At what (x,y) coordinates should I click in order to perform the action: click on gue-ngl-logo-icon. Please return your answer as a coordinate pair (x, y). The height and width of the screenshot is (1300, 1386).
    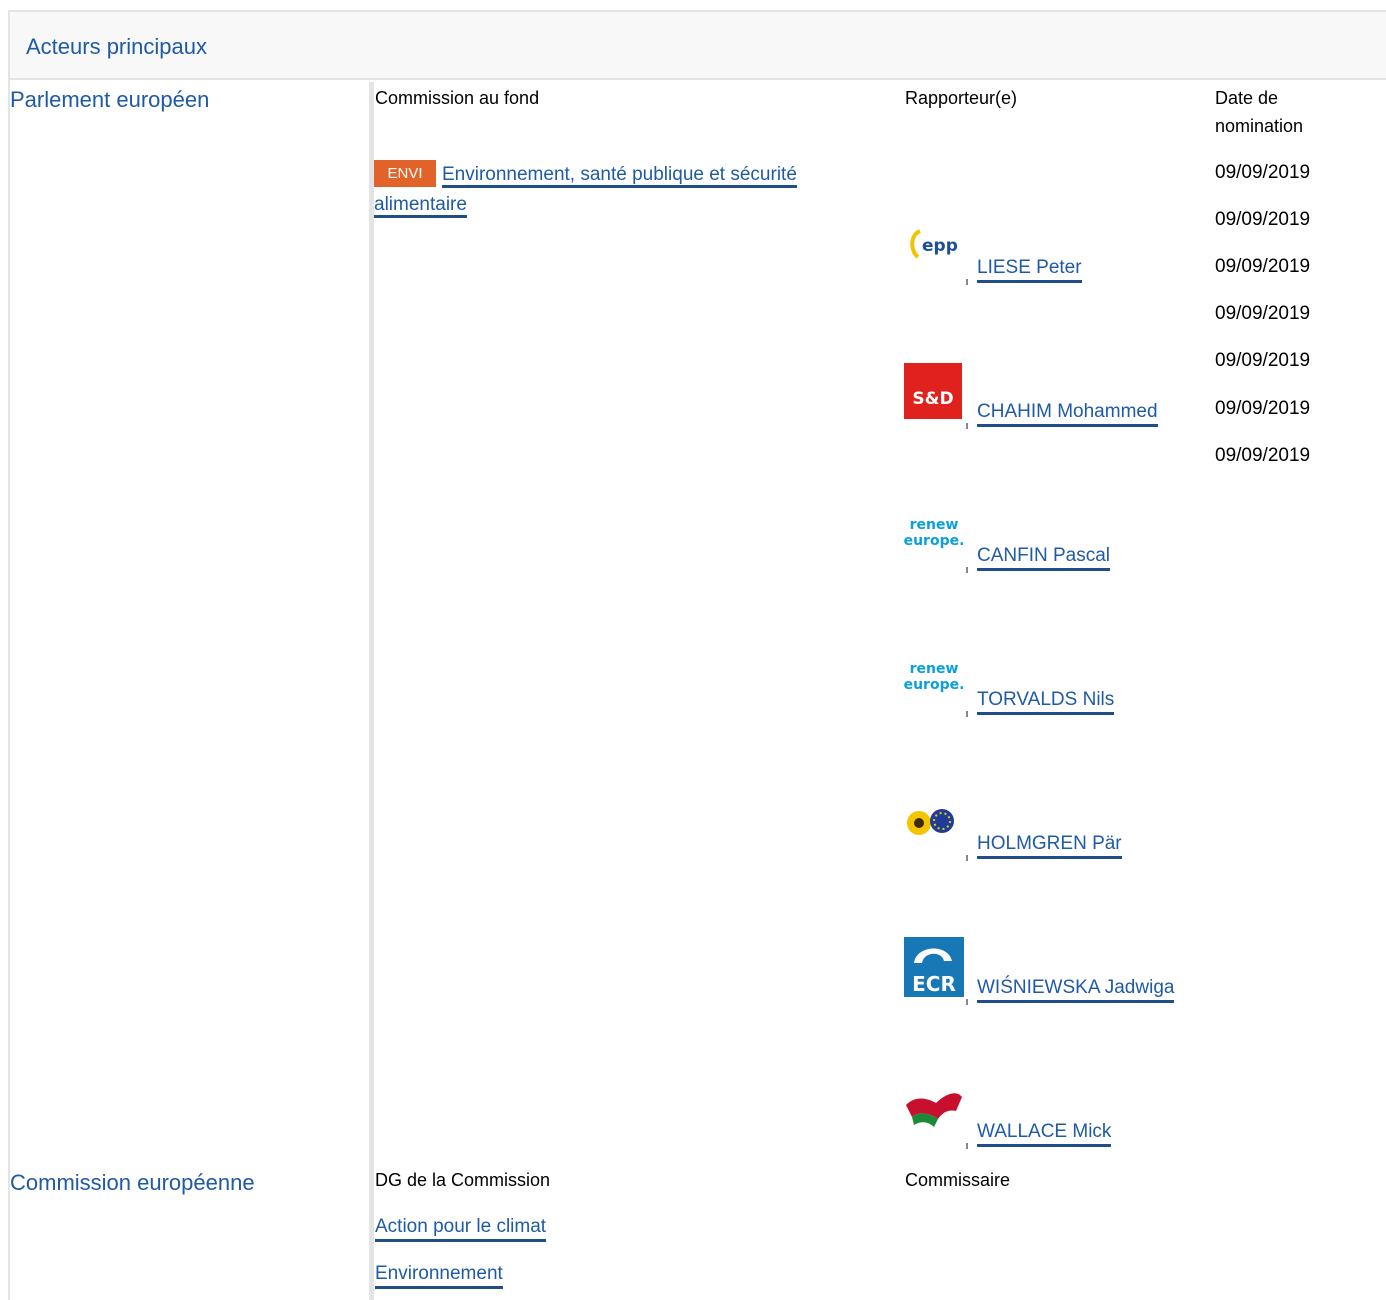
    Looking at the image, I should click on (934, 1110).